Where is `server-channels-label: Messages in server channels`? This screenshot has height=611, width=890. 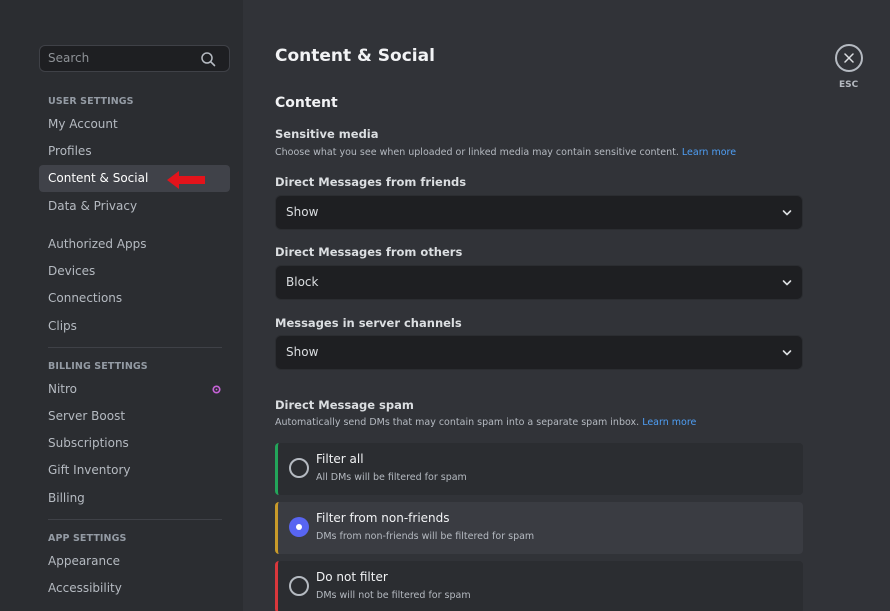
server-channels-label: Messages in server channels is located at coordinates (368, 323).